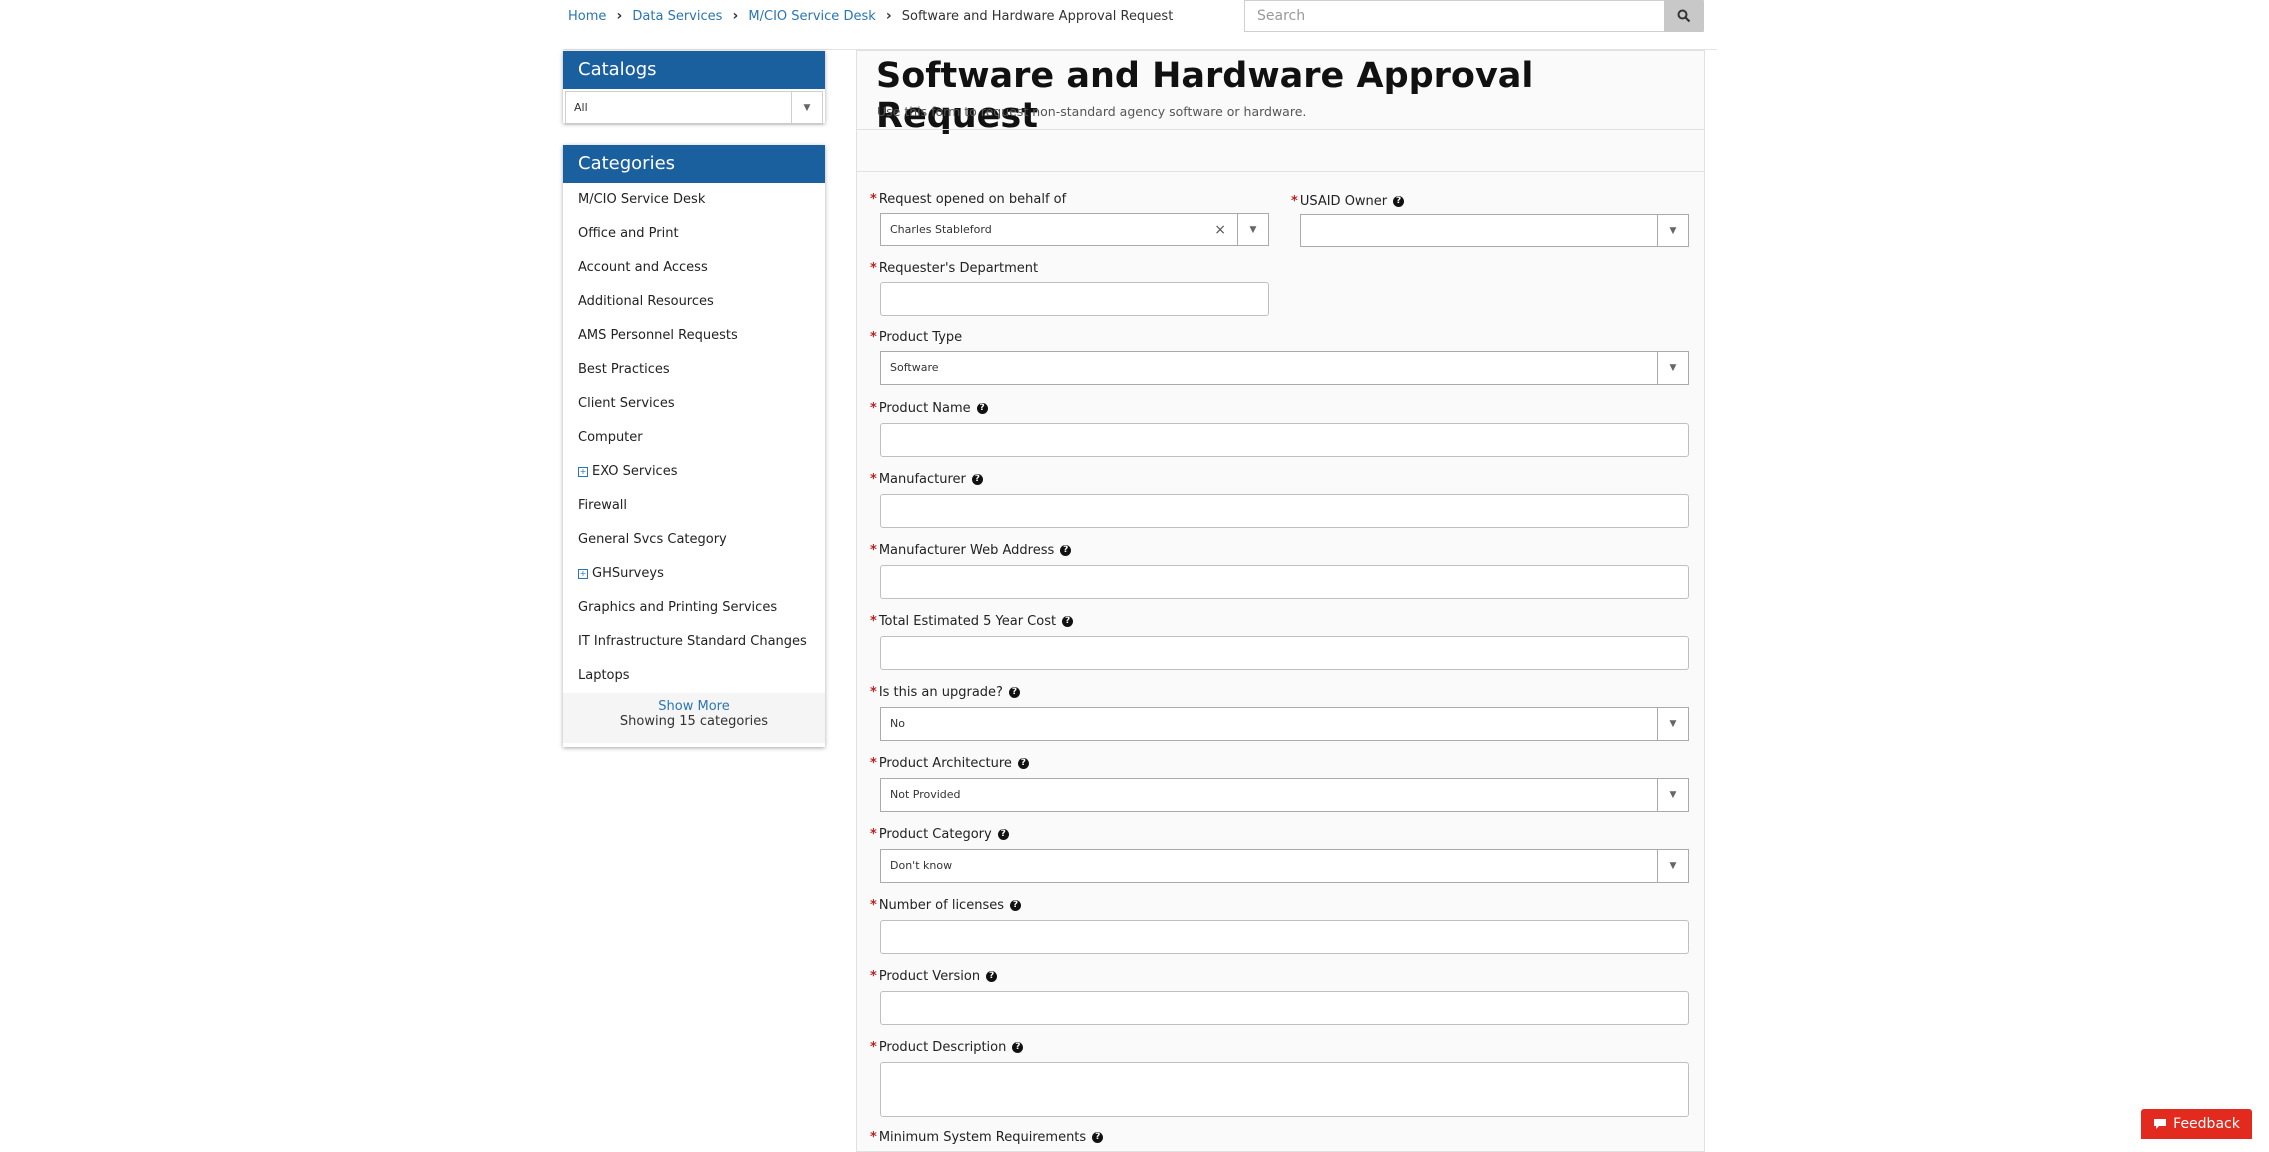  What do you see at coordinates (1074, 229) in the screenshot?
I see `on-behalf-select: Charles Stableford × ▼` at bounding box center [1074, 229].